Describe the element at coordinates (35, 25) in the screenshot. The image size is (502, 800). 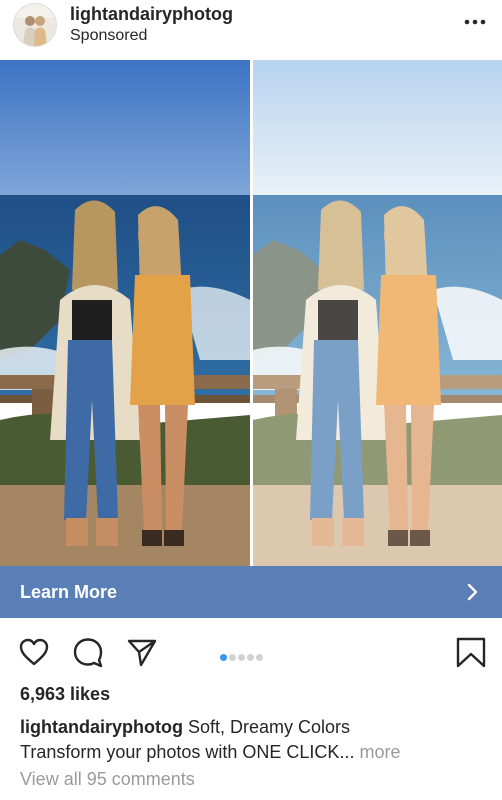
I see `avatar` at that location.